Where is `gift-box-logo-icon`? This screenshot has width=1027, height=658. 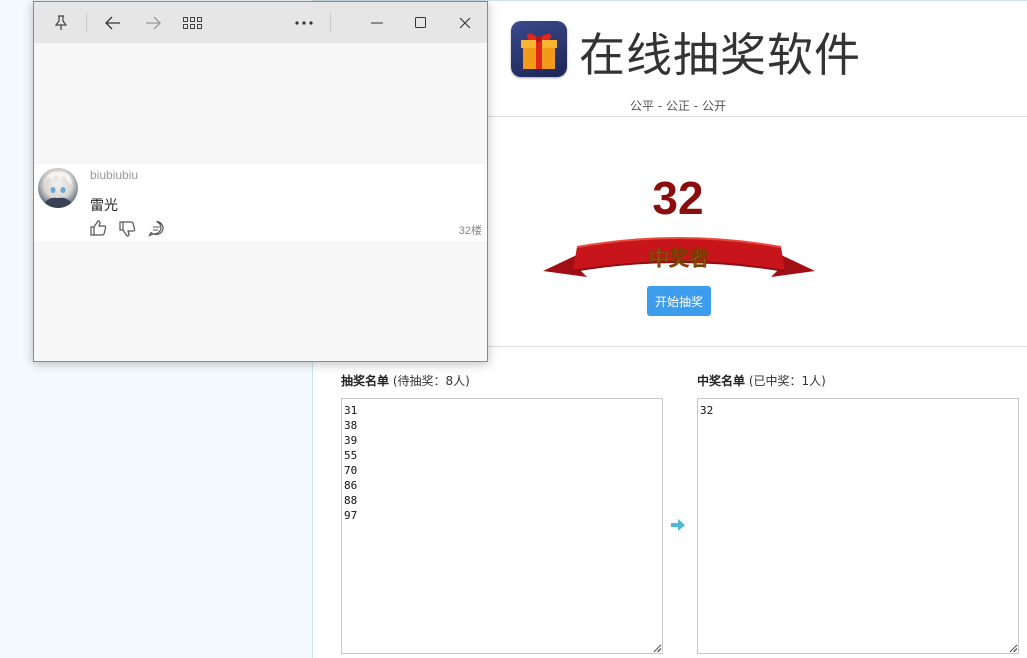
gift-box-logo-icon is located at coordinates (539, 49).